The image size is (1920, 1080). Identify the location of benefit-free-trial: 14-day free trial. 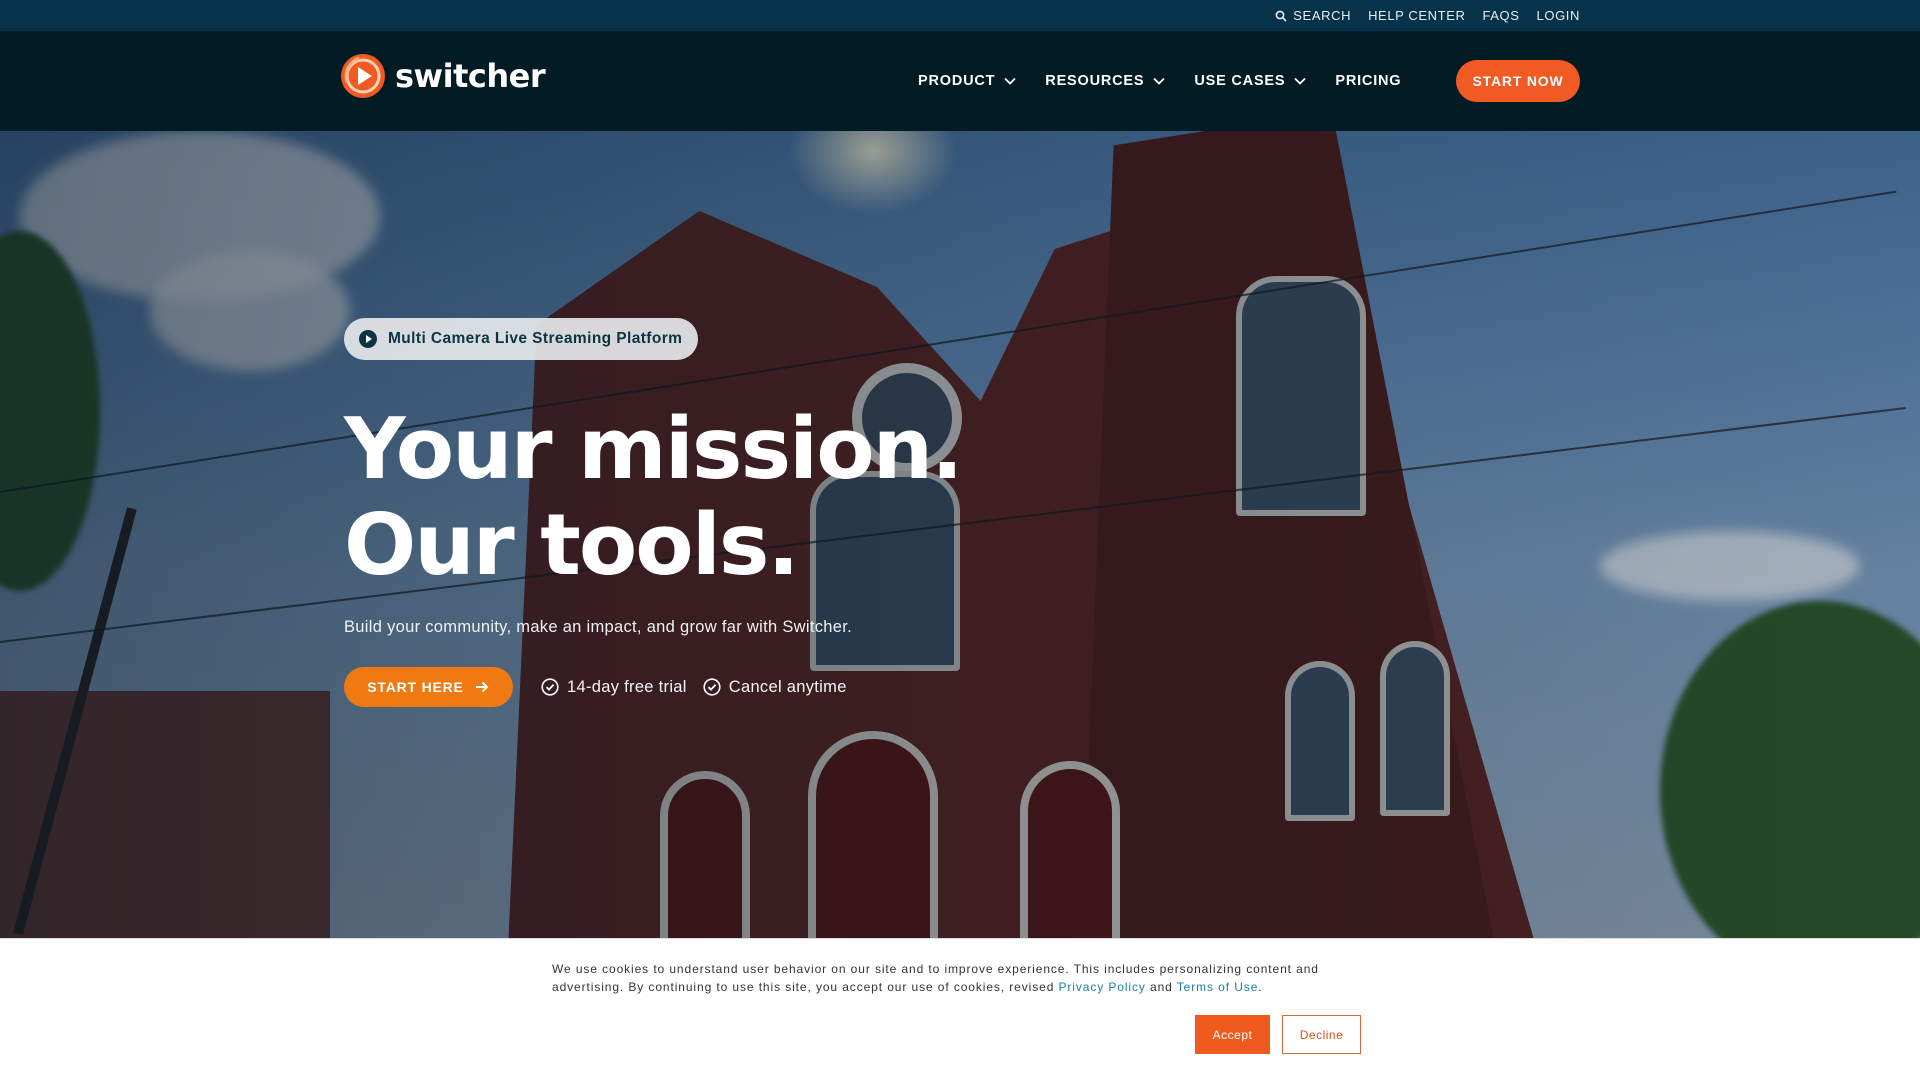
(614, 687).